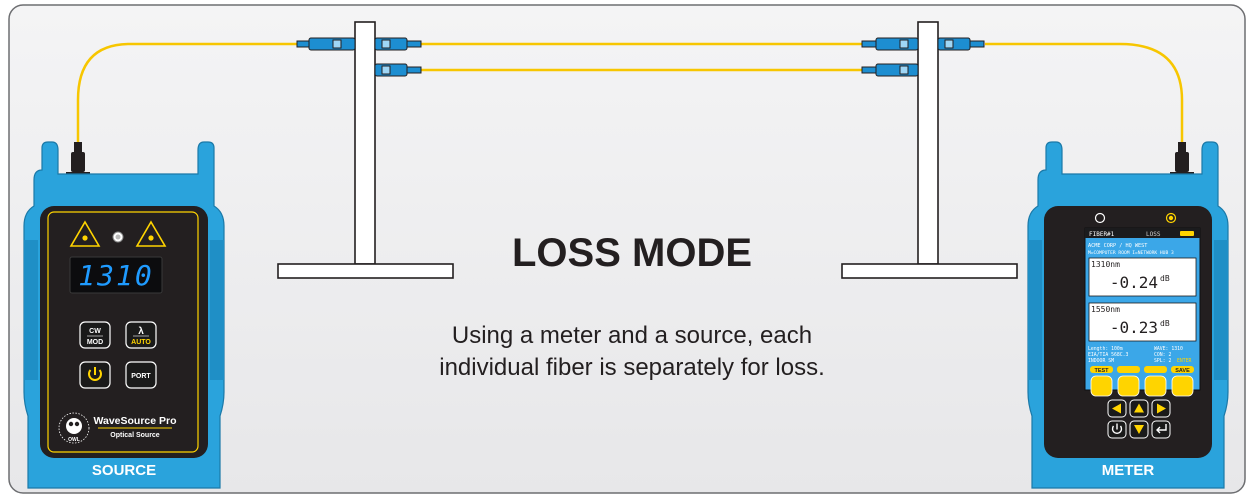  Describe the element at coordinates (1134, 327) in the screenshot. I see `reading-2-value: -0.23` at that location.